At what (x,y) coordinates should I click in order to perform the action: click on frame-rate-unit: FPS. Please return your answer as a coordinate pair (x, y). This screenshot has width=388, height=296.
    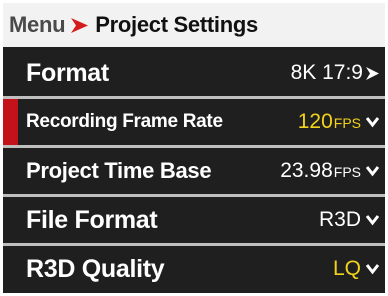
    Looking at the image, I should click on (347, 123).